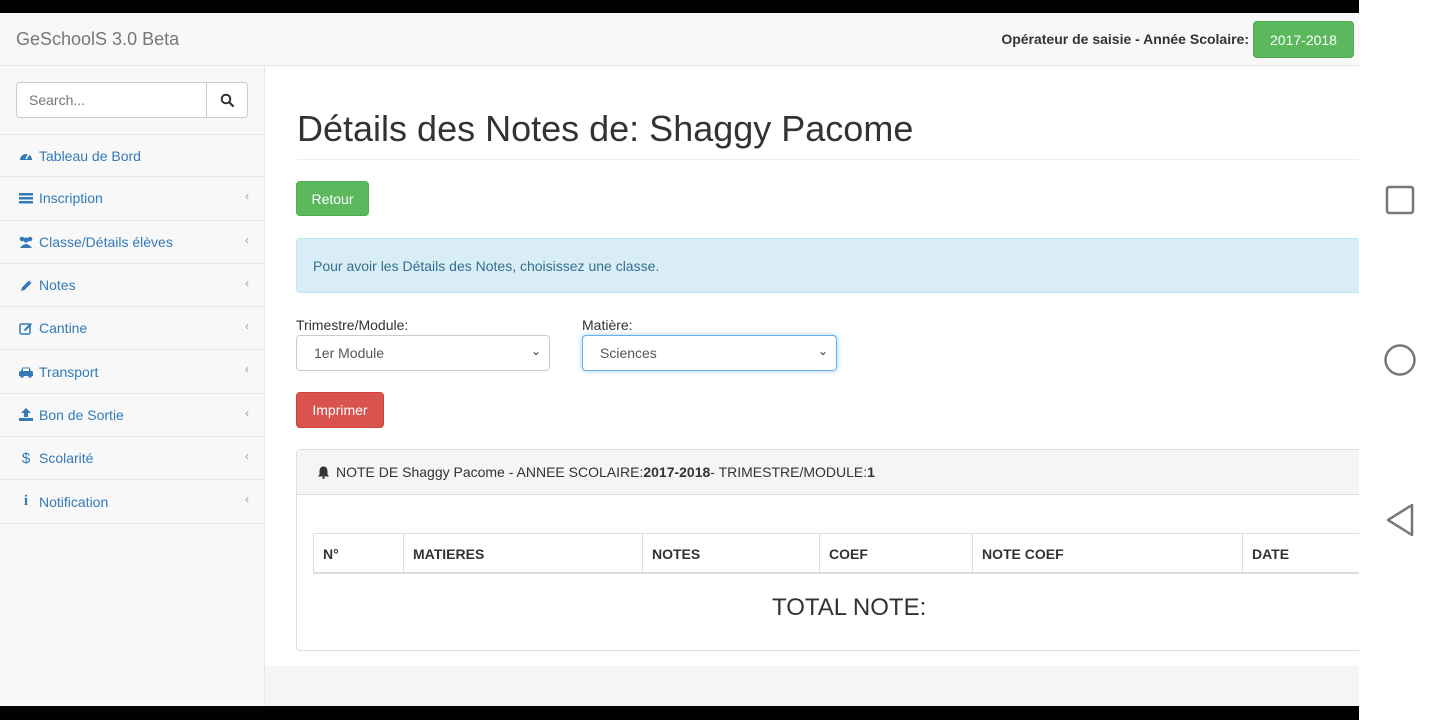  What do you see at coordinates (74, 501) in the screenshot?
I see `sidebar-item-label: Notification` at bounding box center [74, 501].